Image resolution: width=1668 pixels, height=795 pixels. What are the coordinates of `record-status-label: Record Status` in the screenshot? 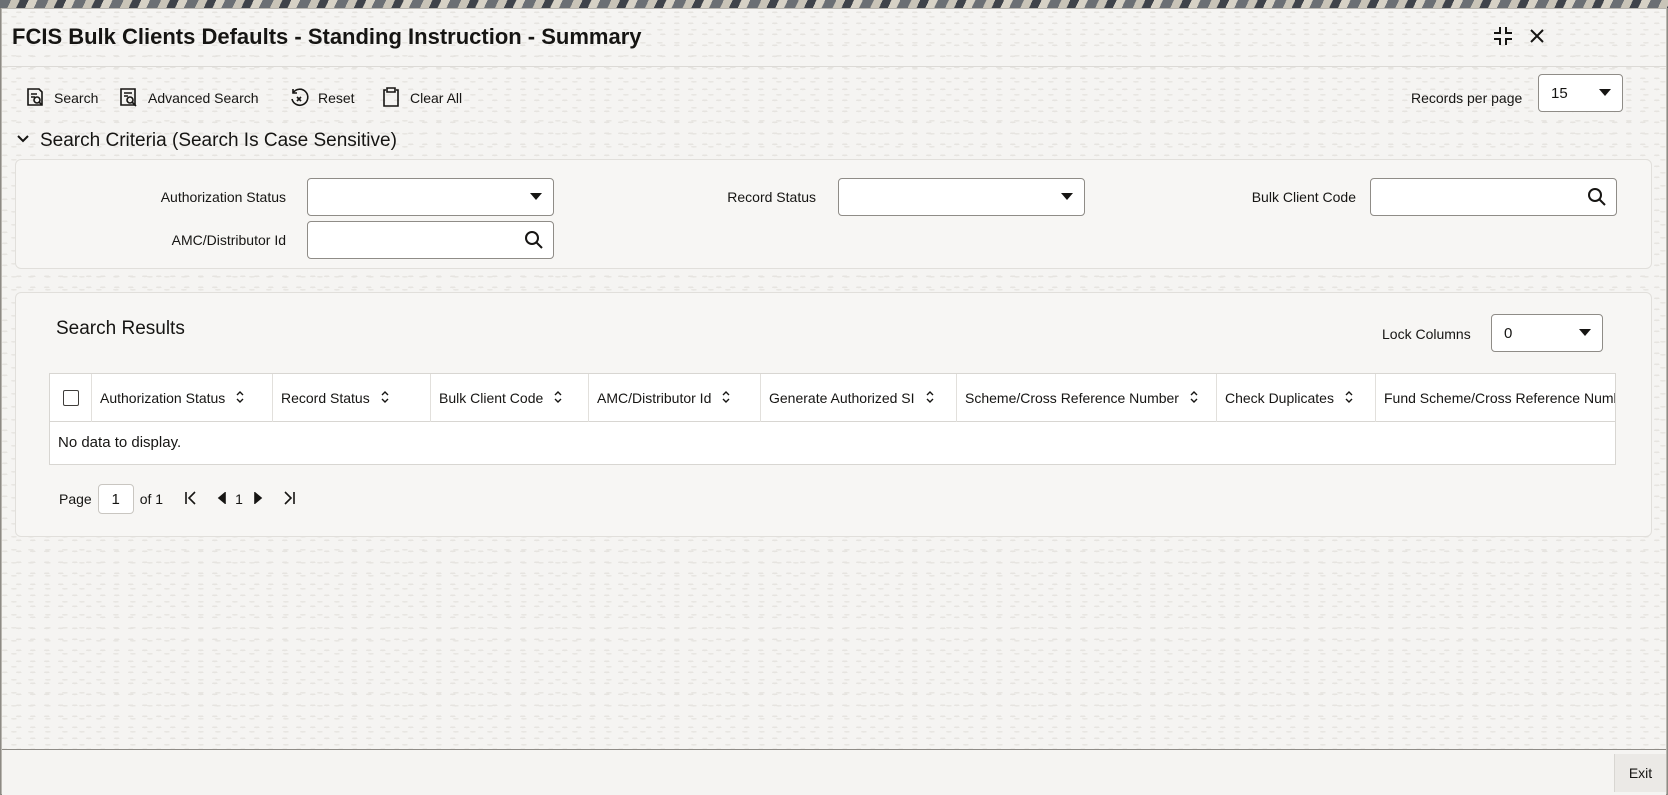 It's located at (771, 197).